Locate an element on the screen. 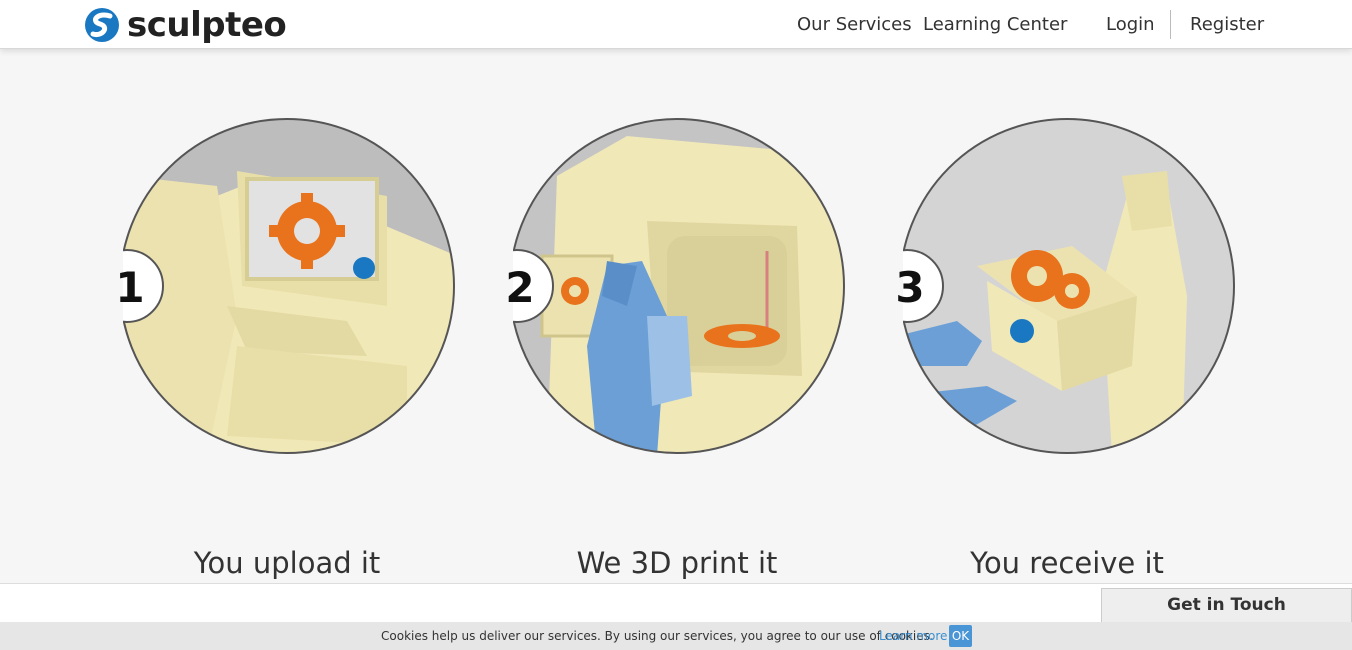  step-caption: You receive it is located at coordinates (1067, 563).